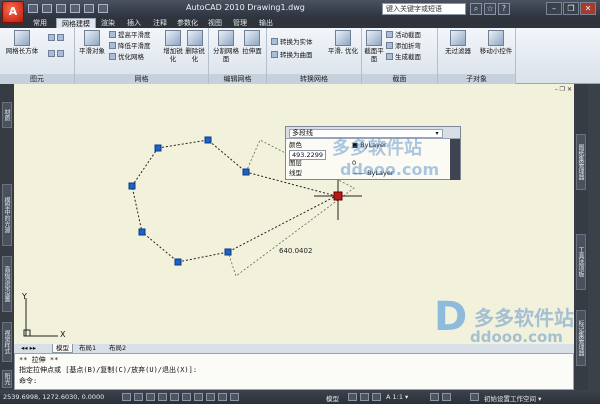 This screenshot has height=404, width=600. Describe the element at coordinates (581, 338) in the screenshot. I see `side-tab-markup: 标记集管理器` at that location.